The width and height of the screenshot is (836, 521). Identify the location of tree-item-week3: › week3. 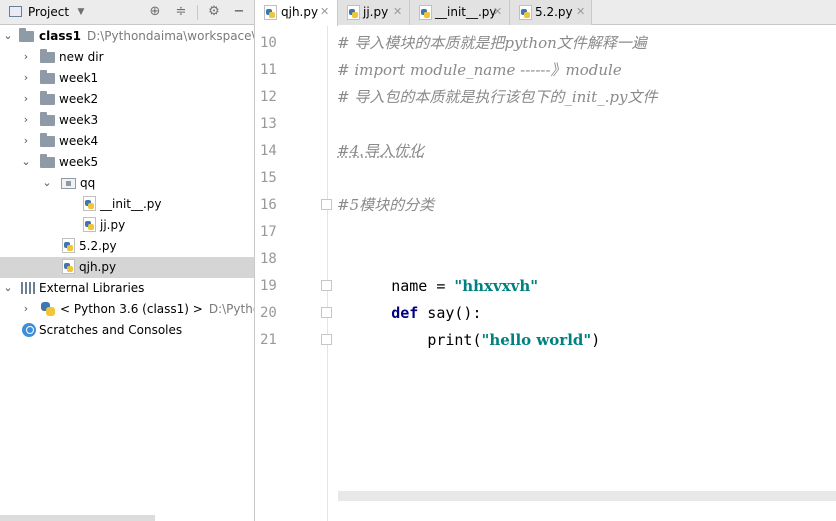
(127, 120).